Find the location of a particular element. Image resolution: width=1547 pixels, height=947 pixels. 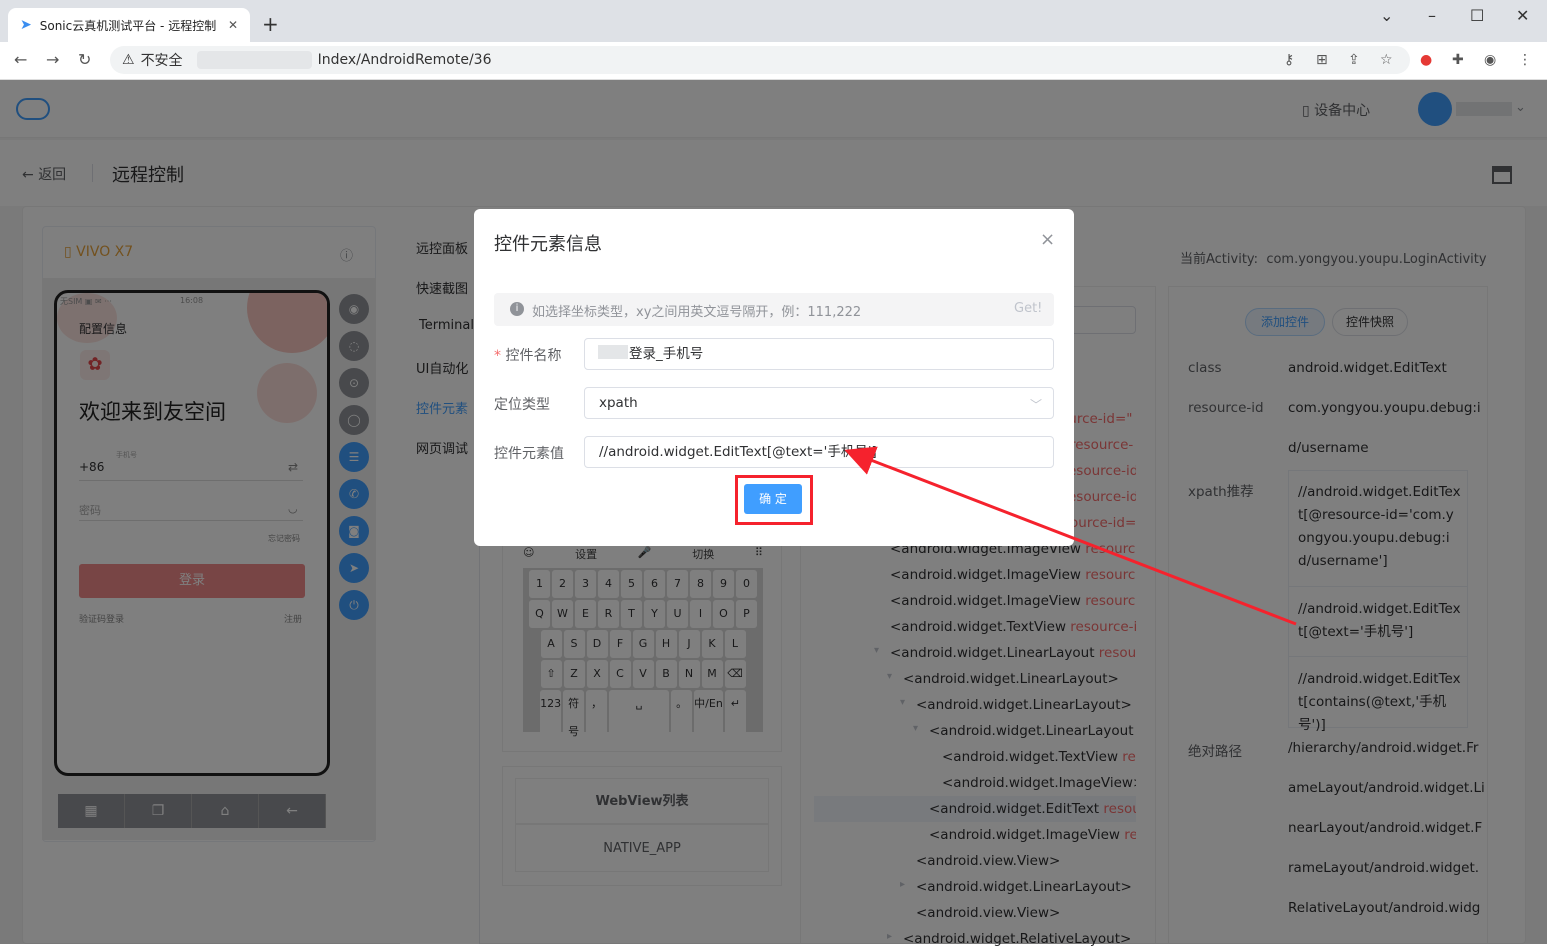

control-name-input: 登录_手机号 is located at coordinates (819, 354).